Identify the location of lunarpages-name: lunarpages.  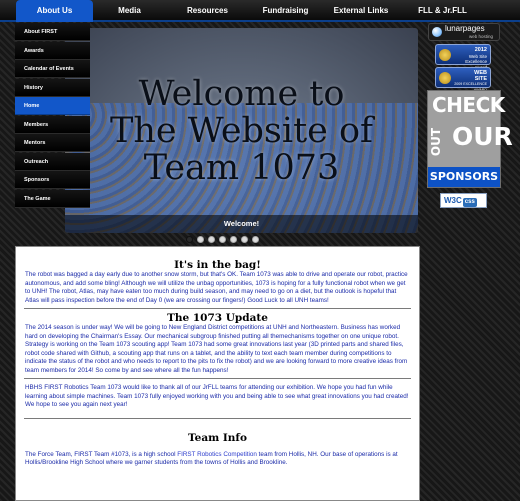
(465, 28).